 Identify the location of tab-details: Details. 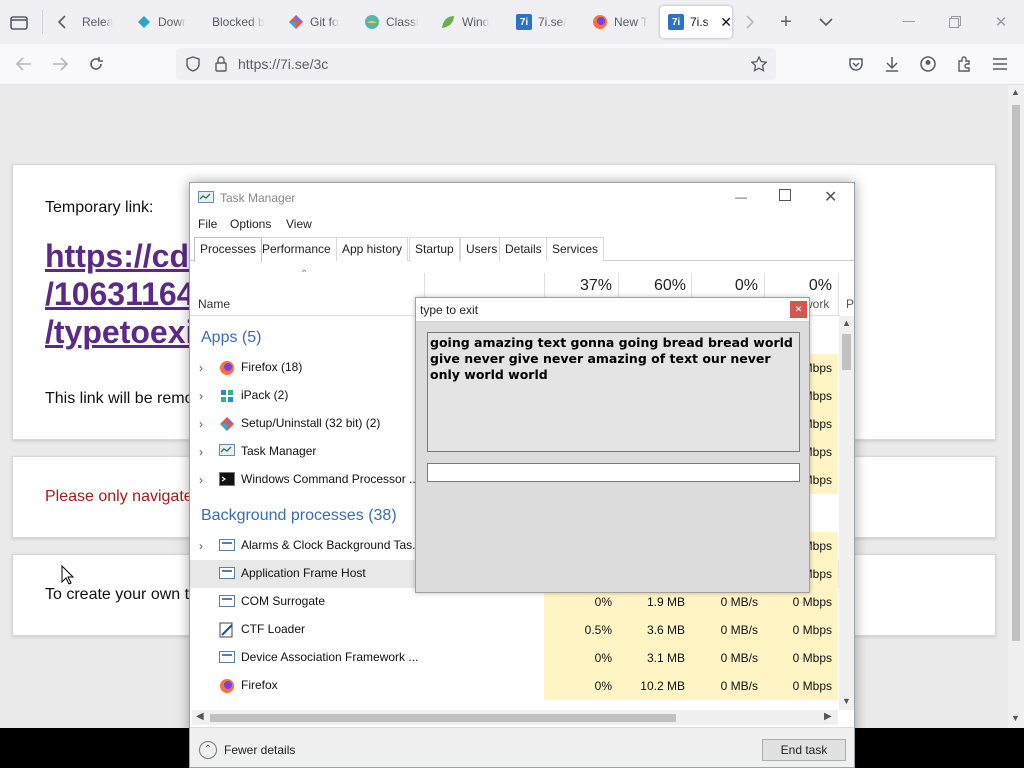
(523, 249).